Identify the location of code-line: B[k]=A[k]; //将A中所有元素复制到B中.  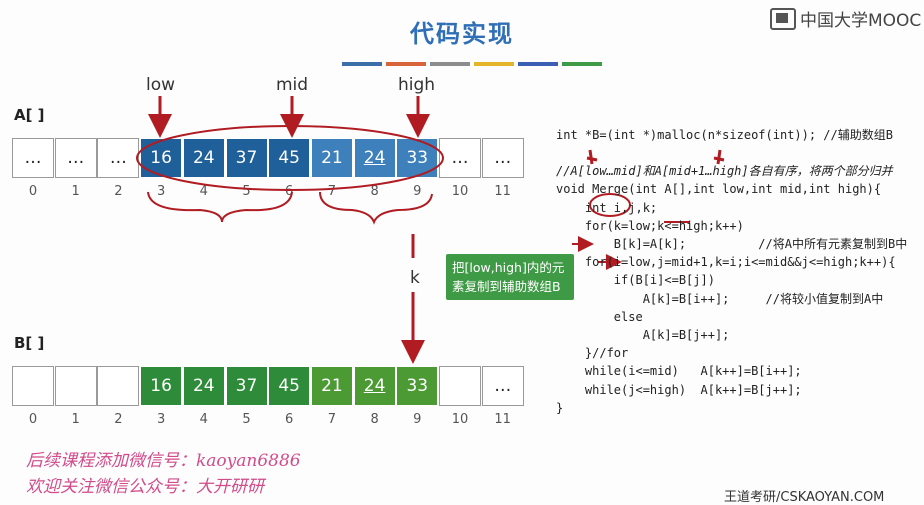
(732, 244).